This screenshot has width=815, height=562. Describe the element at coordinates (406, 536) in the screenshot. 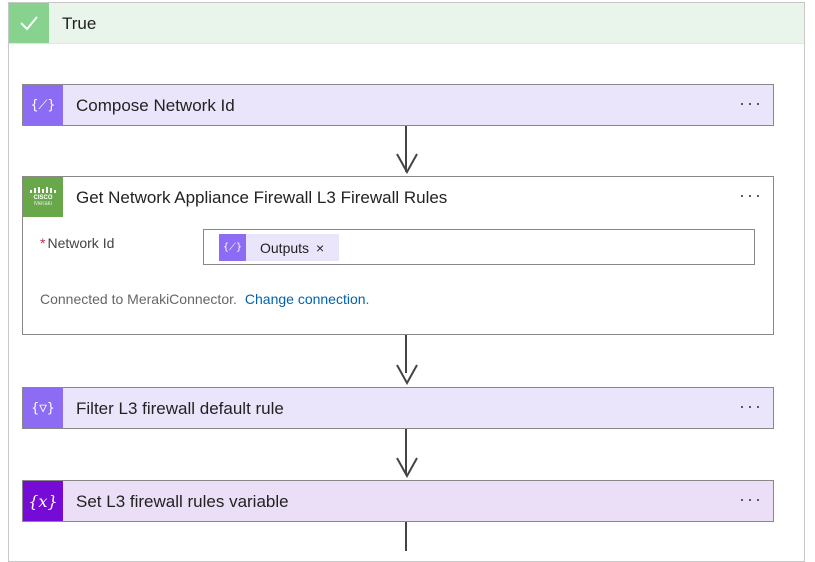

I see `connector-line` at that location.